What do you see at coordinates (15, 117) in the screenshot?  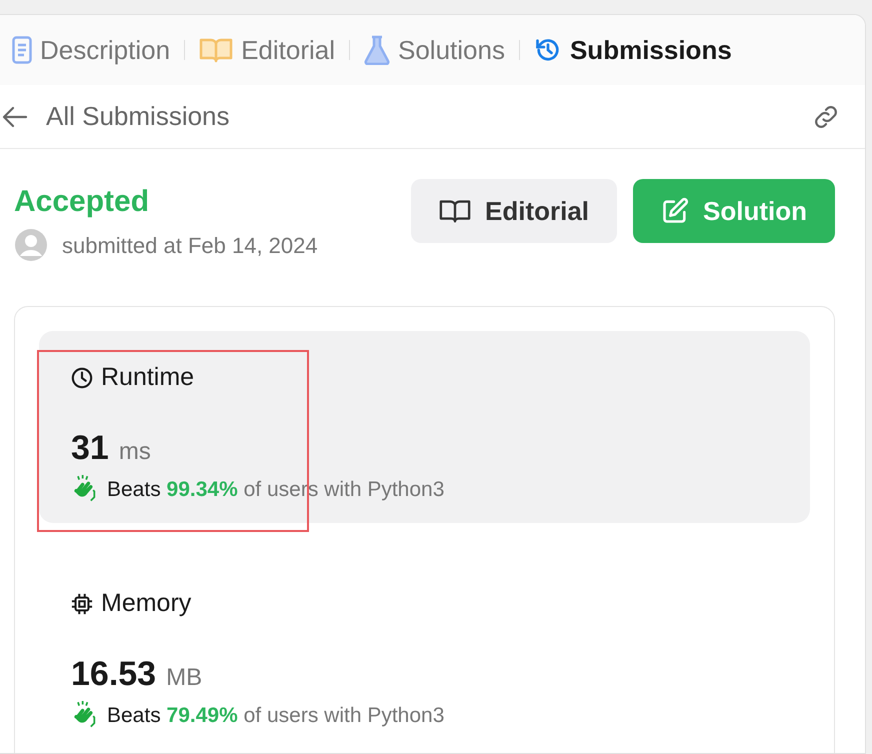 I see `back-arrow-icon` at bounding box center [15, 117].